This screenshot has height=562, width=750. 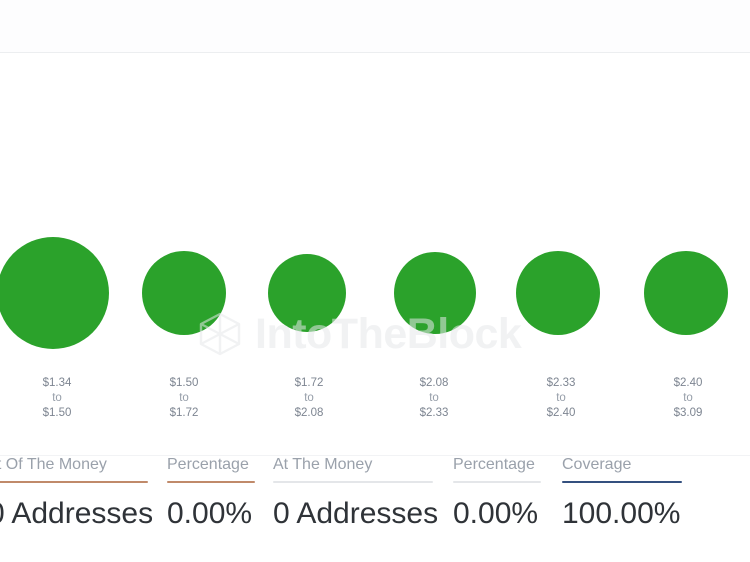 What do you see at coordinates (688, 413) in the screenshot?
I see `price-range-to: $3.09` at bounding box center [688, 413].